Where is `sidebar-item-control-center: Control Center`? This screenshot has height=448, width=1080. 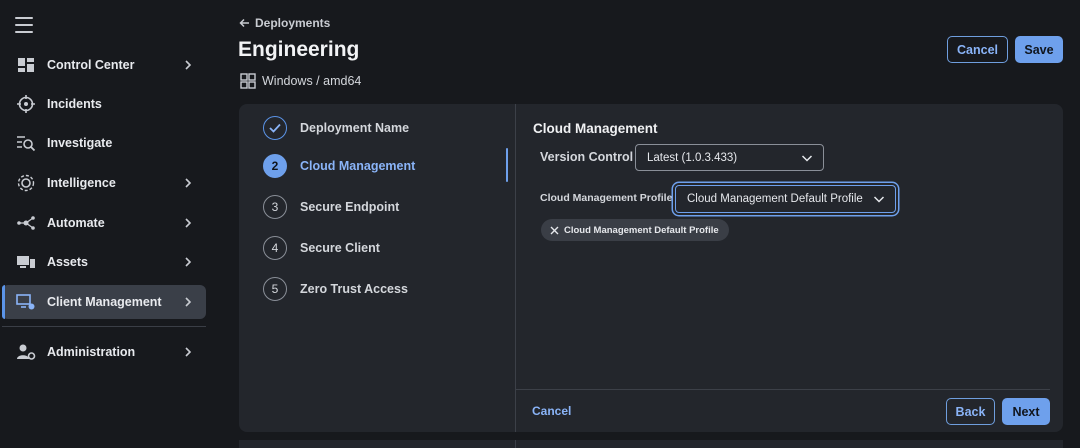
sidebar-item-control-center: Control Center is located at coordinates (104, 65).